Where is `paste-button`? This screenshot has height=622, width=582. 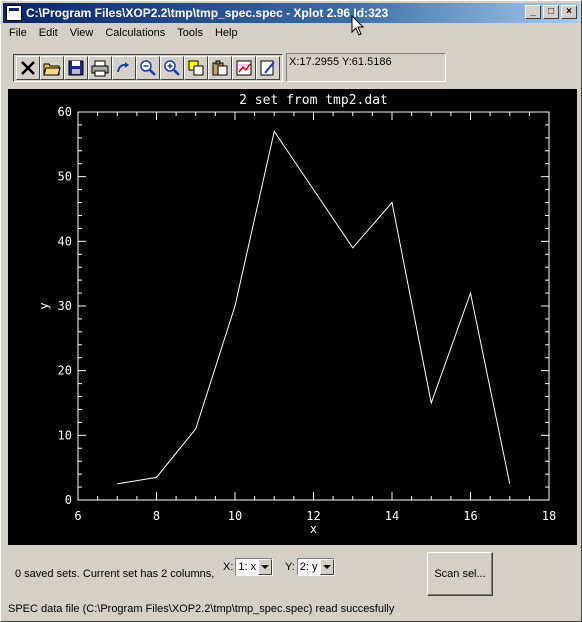 paste-button is located at coordinates (220, 68).